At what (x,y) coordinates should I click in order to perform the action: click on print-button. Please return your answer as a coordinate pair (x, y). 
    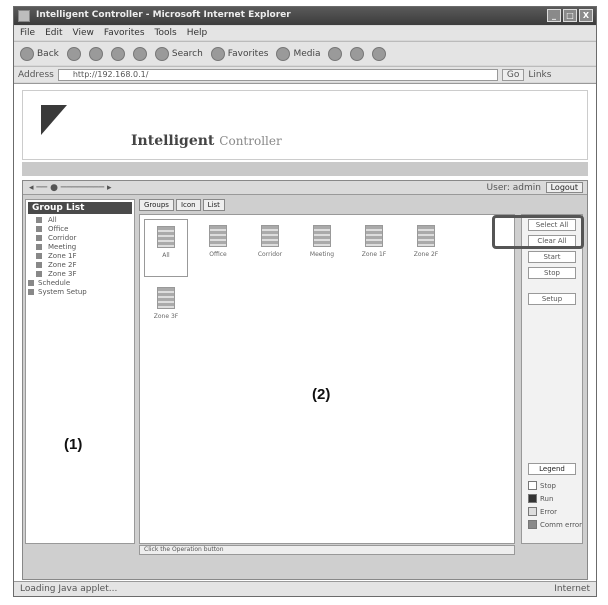
    Looking at the image, I should click on (379, 53).